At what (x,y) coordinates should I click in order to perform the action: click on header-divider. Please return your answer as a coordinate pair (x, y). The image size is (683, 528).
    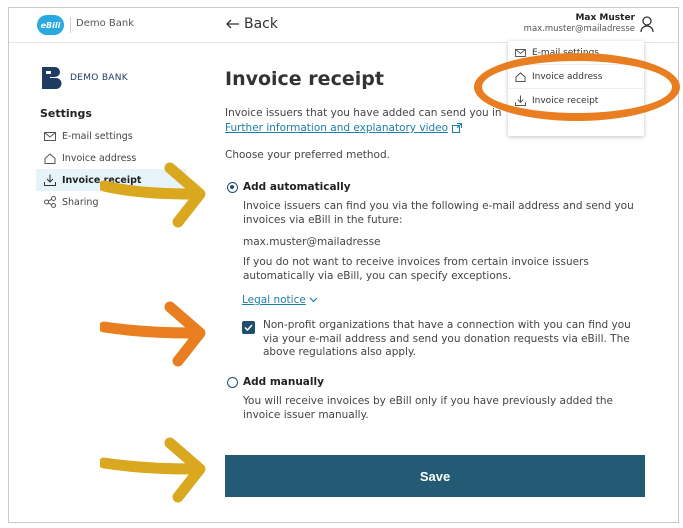
    Looking at the image, I should click on (70, 25).